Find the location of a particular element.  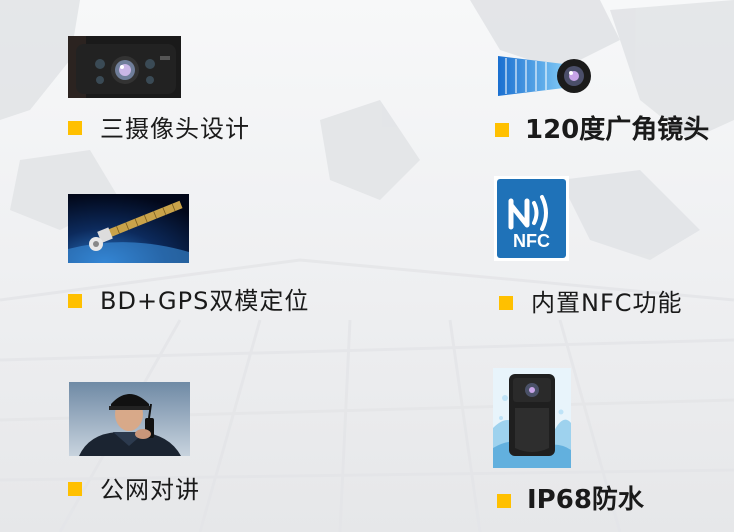

triple-camera-image is located at coordinates (124, 67).